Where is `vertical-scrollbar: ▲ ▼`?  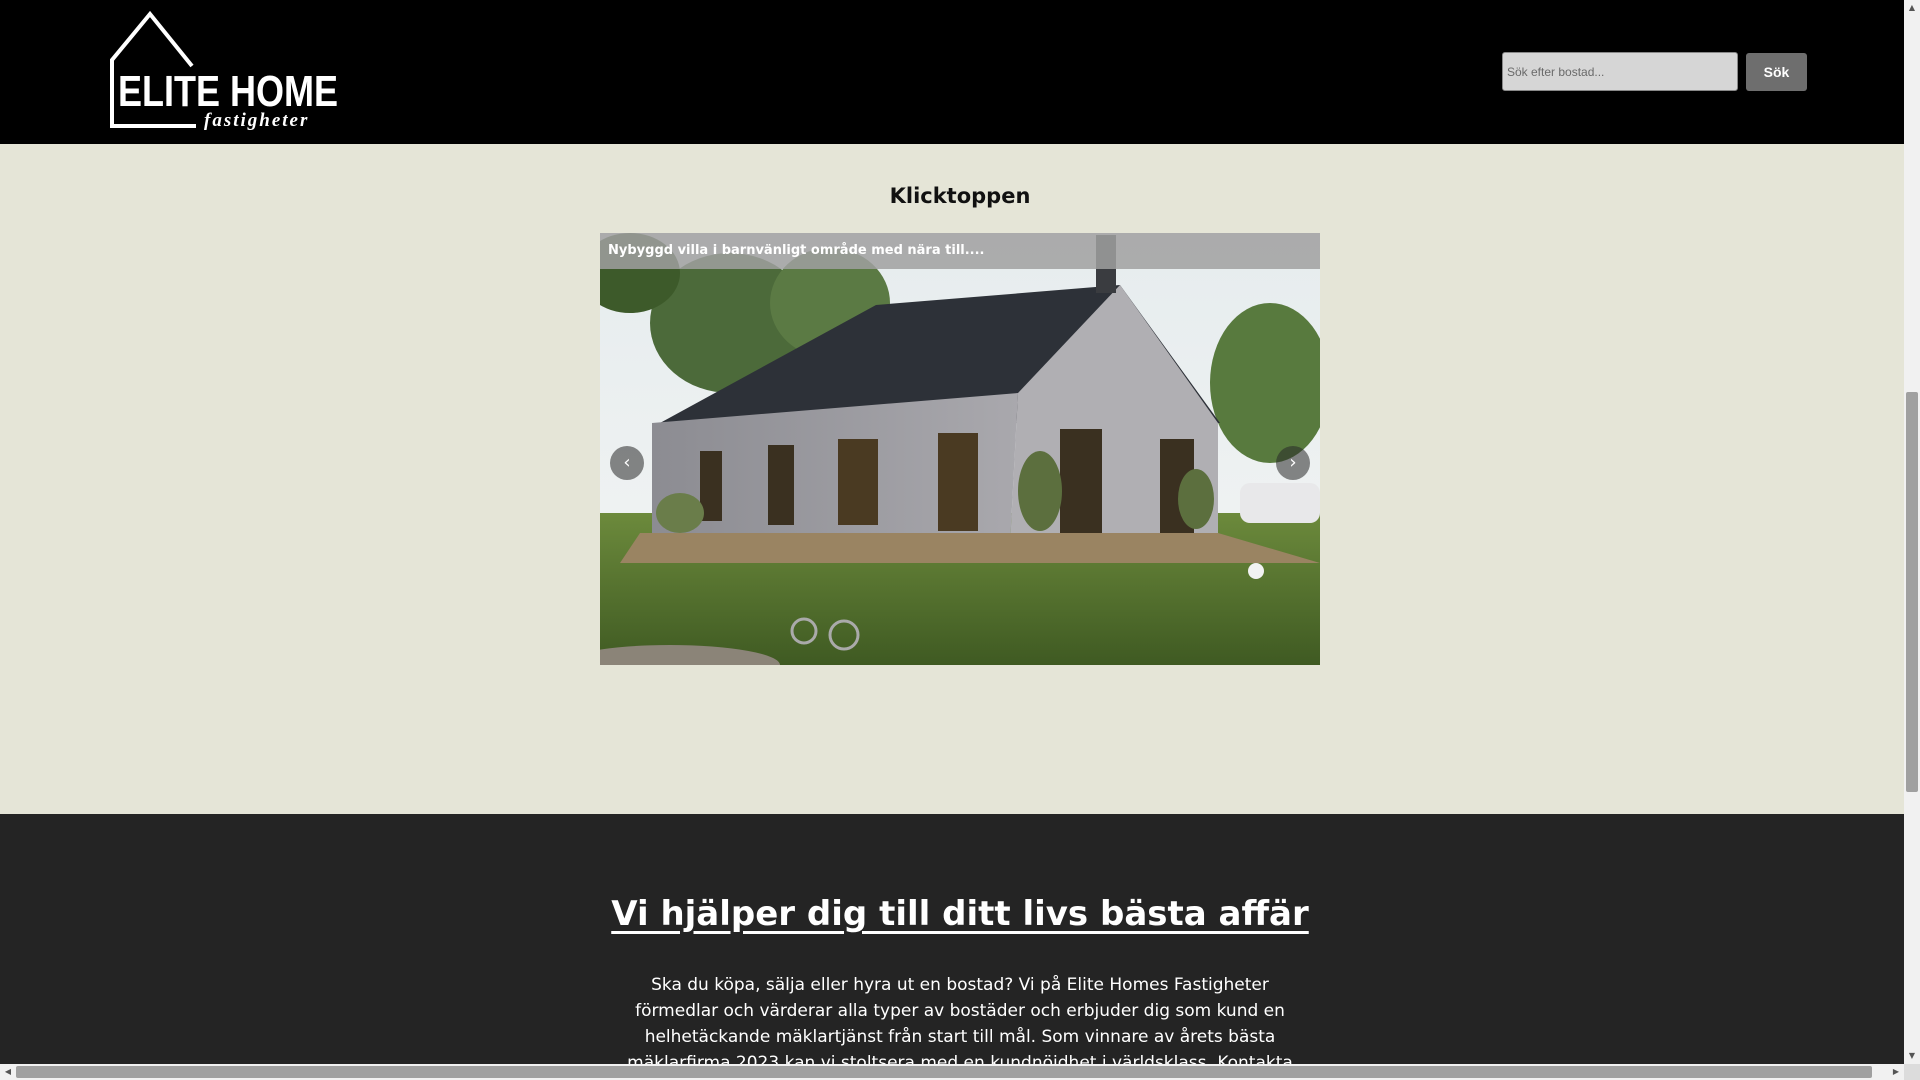
vertical-scrollbar: ▲ ▼ is located at coordinates (1912, 532).